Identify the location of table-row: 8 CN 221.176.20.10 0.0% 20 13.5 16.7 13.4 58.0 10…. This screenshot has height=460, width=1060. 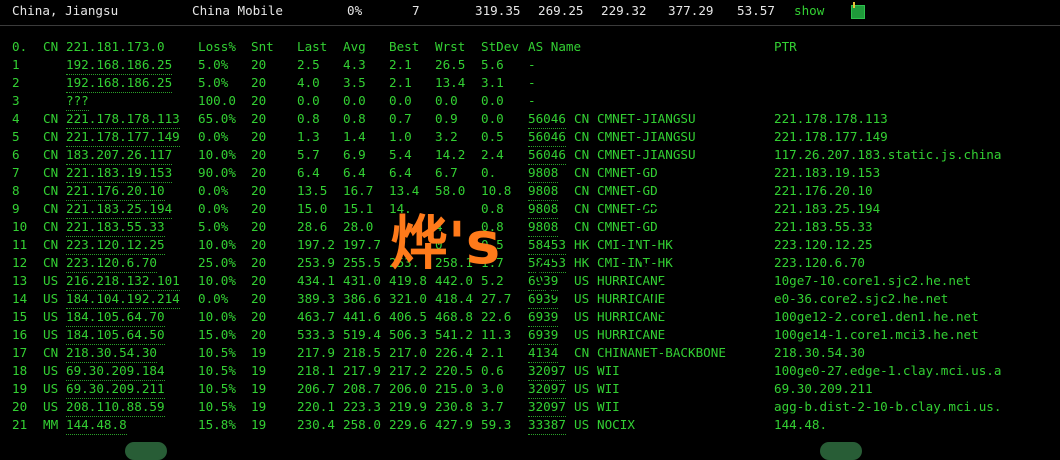
(530, 191).